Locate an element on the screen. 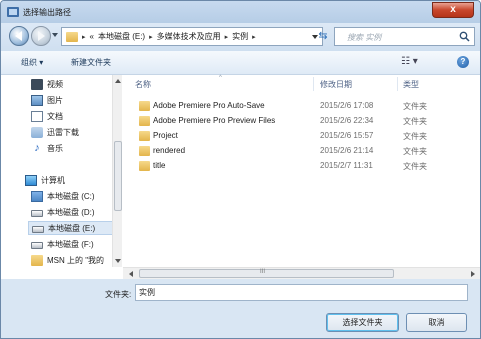 The image size is (481, 339). nav-item-drive-d: 本地磁盘 (D:) is located at coordinates (63, 212).